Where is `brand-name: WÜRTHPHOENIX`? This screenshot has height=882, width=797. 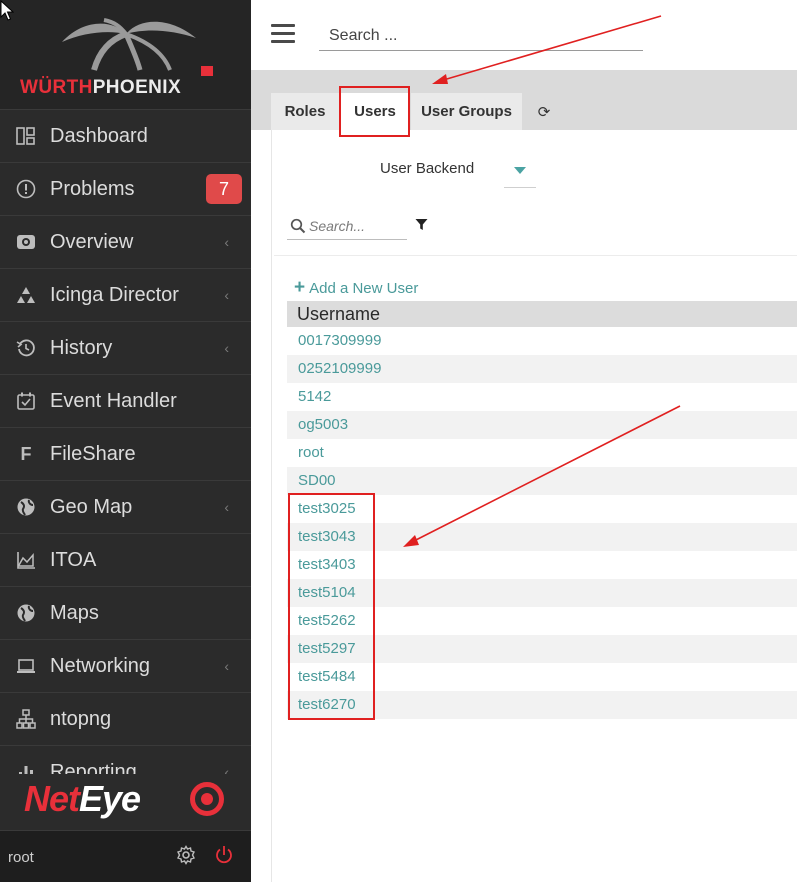 brand-name: WÜRTHPHOENIX is located at coordinates (101, 87).